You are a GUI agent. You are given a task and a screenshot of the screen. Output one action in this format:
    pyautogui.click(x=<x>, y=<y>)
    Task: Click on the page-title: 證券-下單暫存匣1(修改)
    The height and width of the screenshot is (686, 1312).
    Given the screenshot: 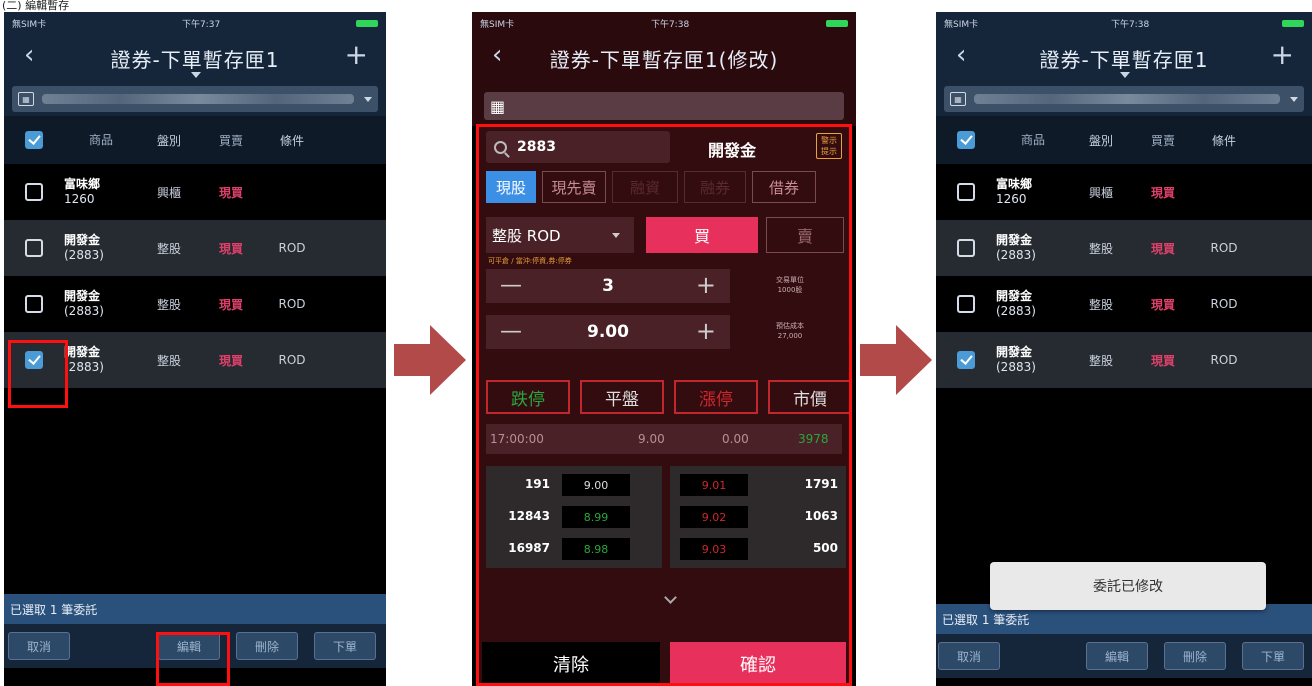 What is the action you would take?
    pyautogui.click(x=664, y=59)
    